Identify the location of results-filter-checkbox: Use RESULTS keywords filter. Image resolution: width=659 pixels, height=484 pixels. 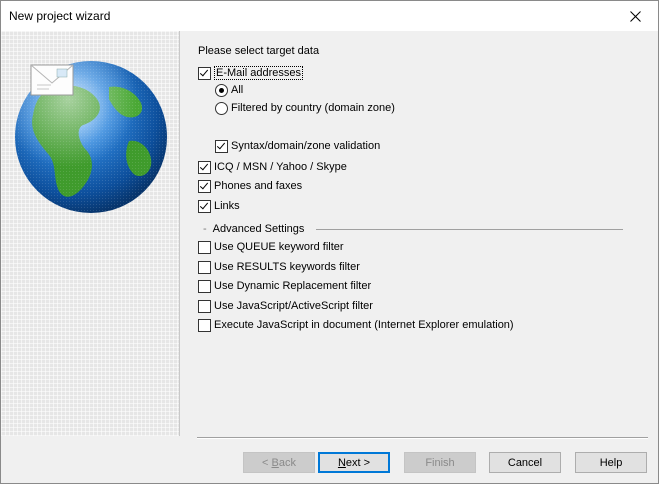
(279, 267).